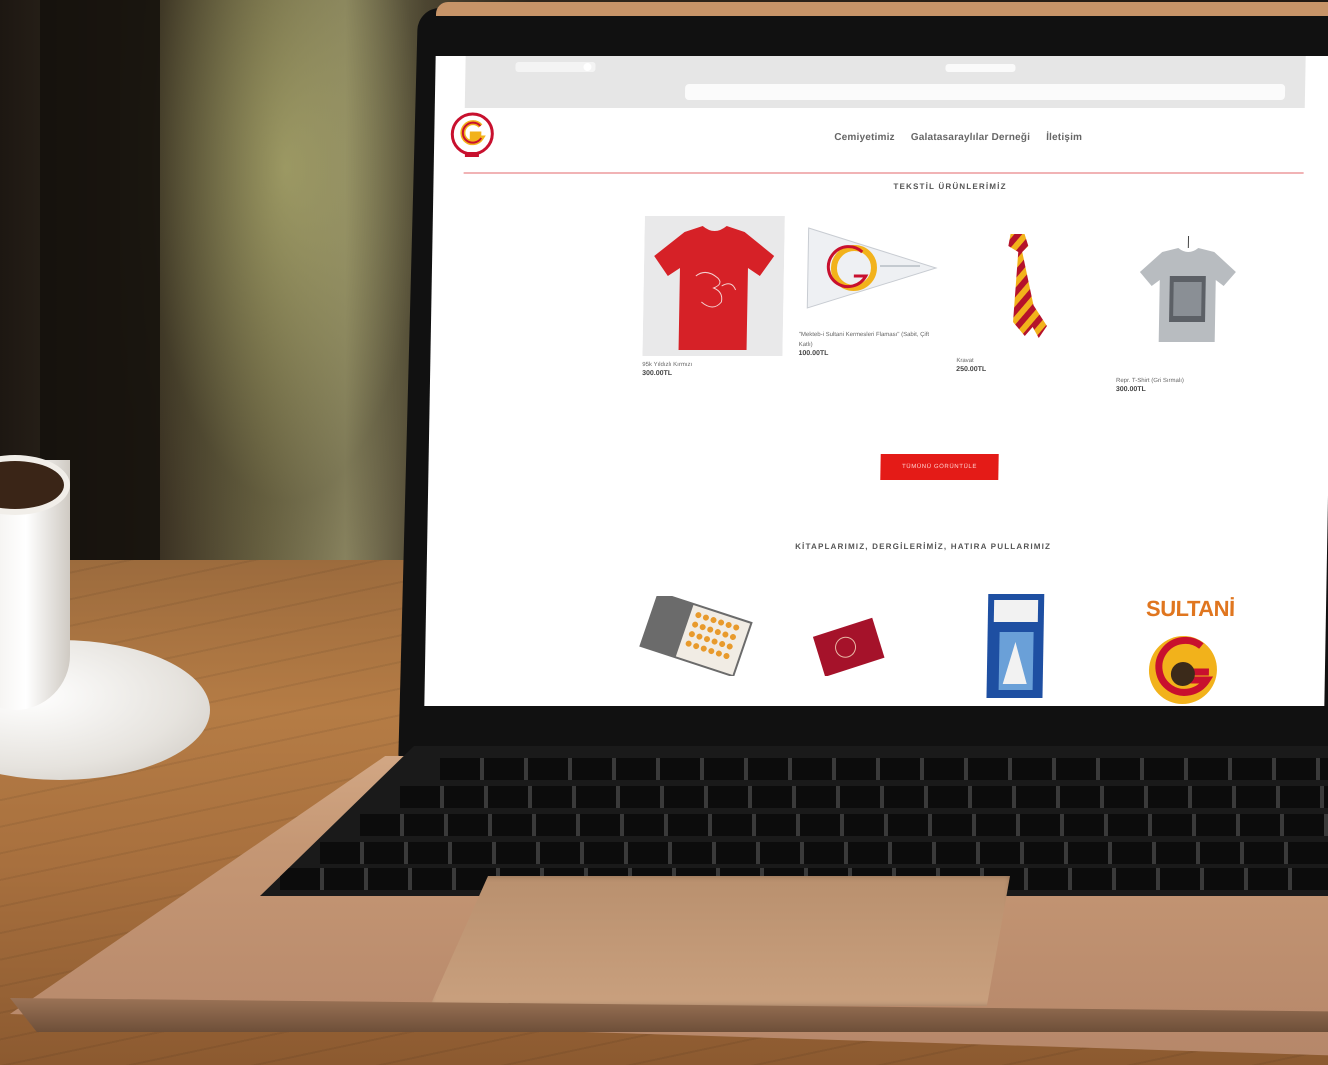  What do you see at coordinates (883, 173) in the screenshot?
I see `header-divider` at bounding box center [883, 173].